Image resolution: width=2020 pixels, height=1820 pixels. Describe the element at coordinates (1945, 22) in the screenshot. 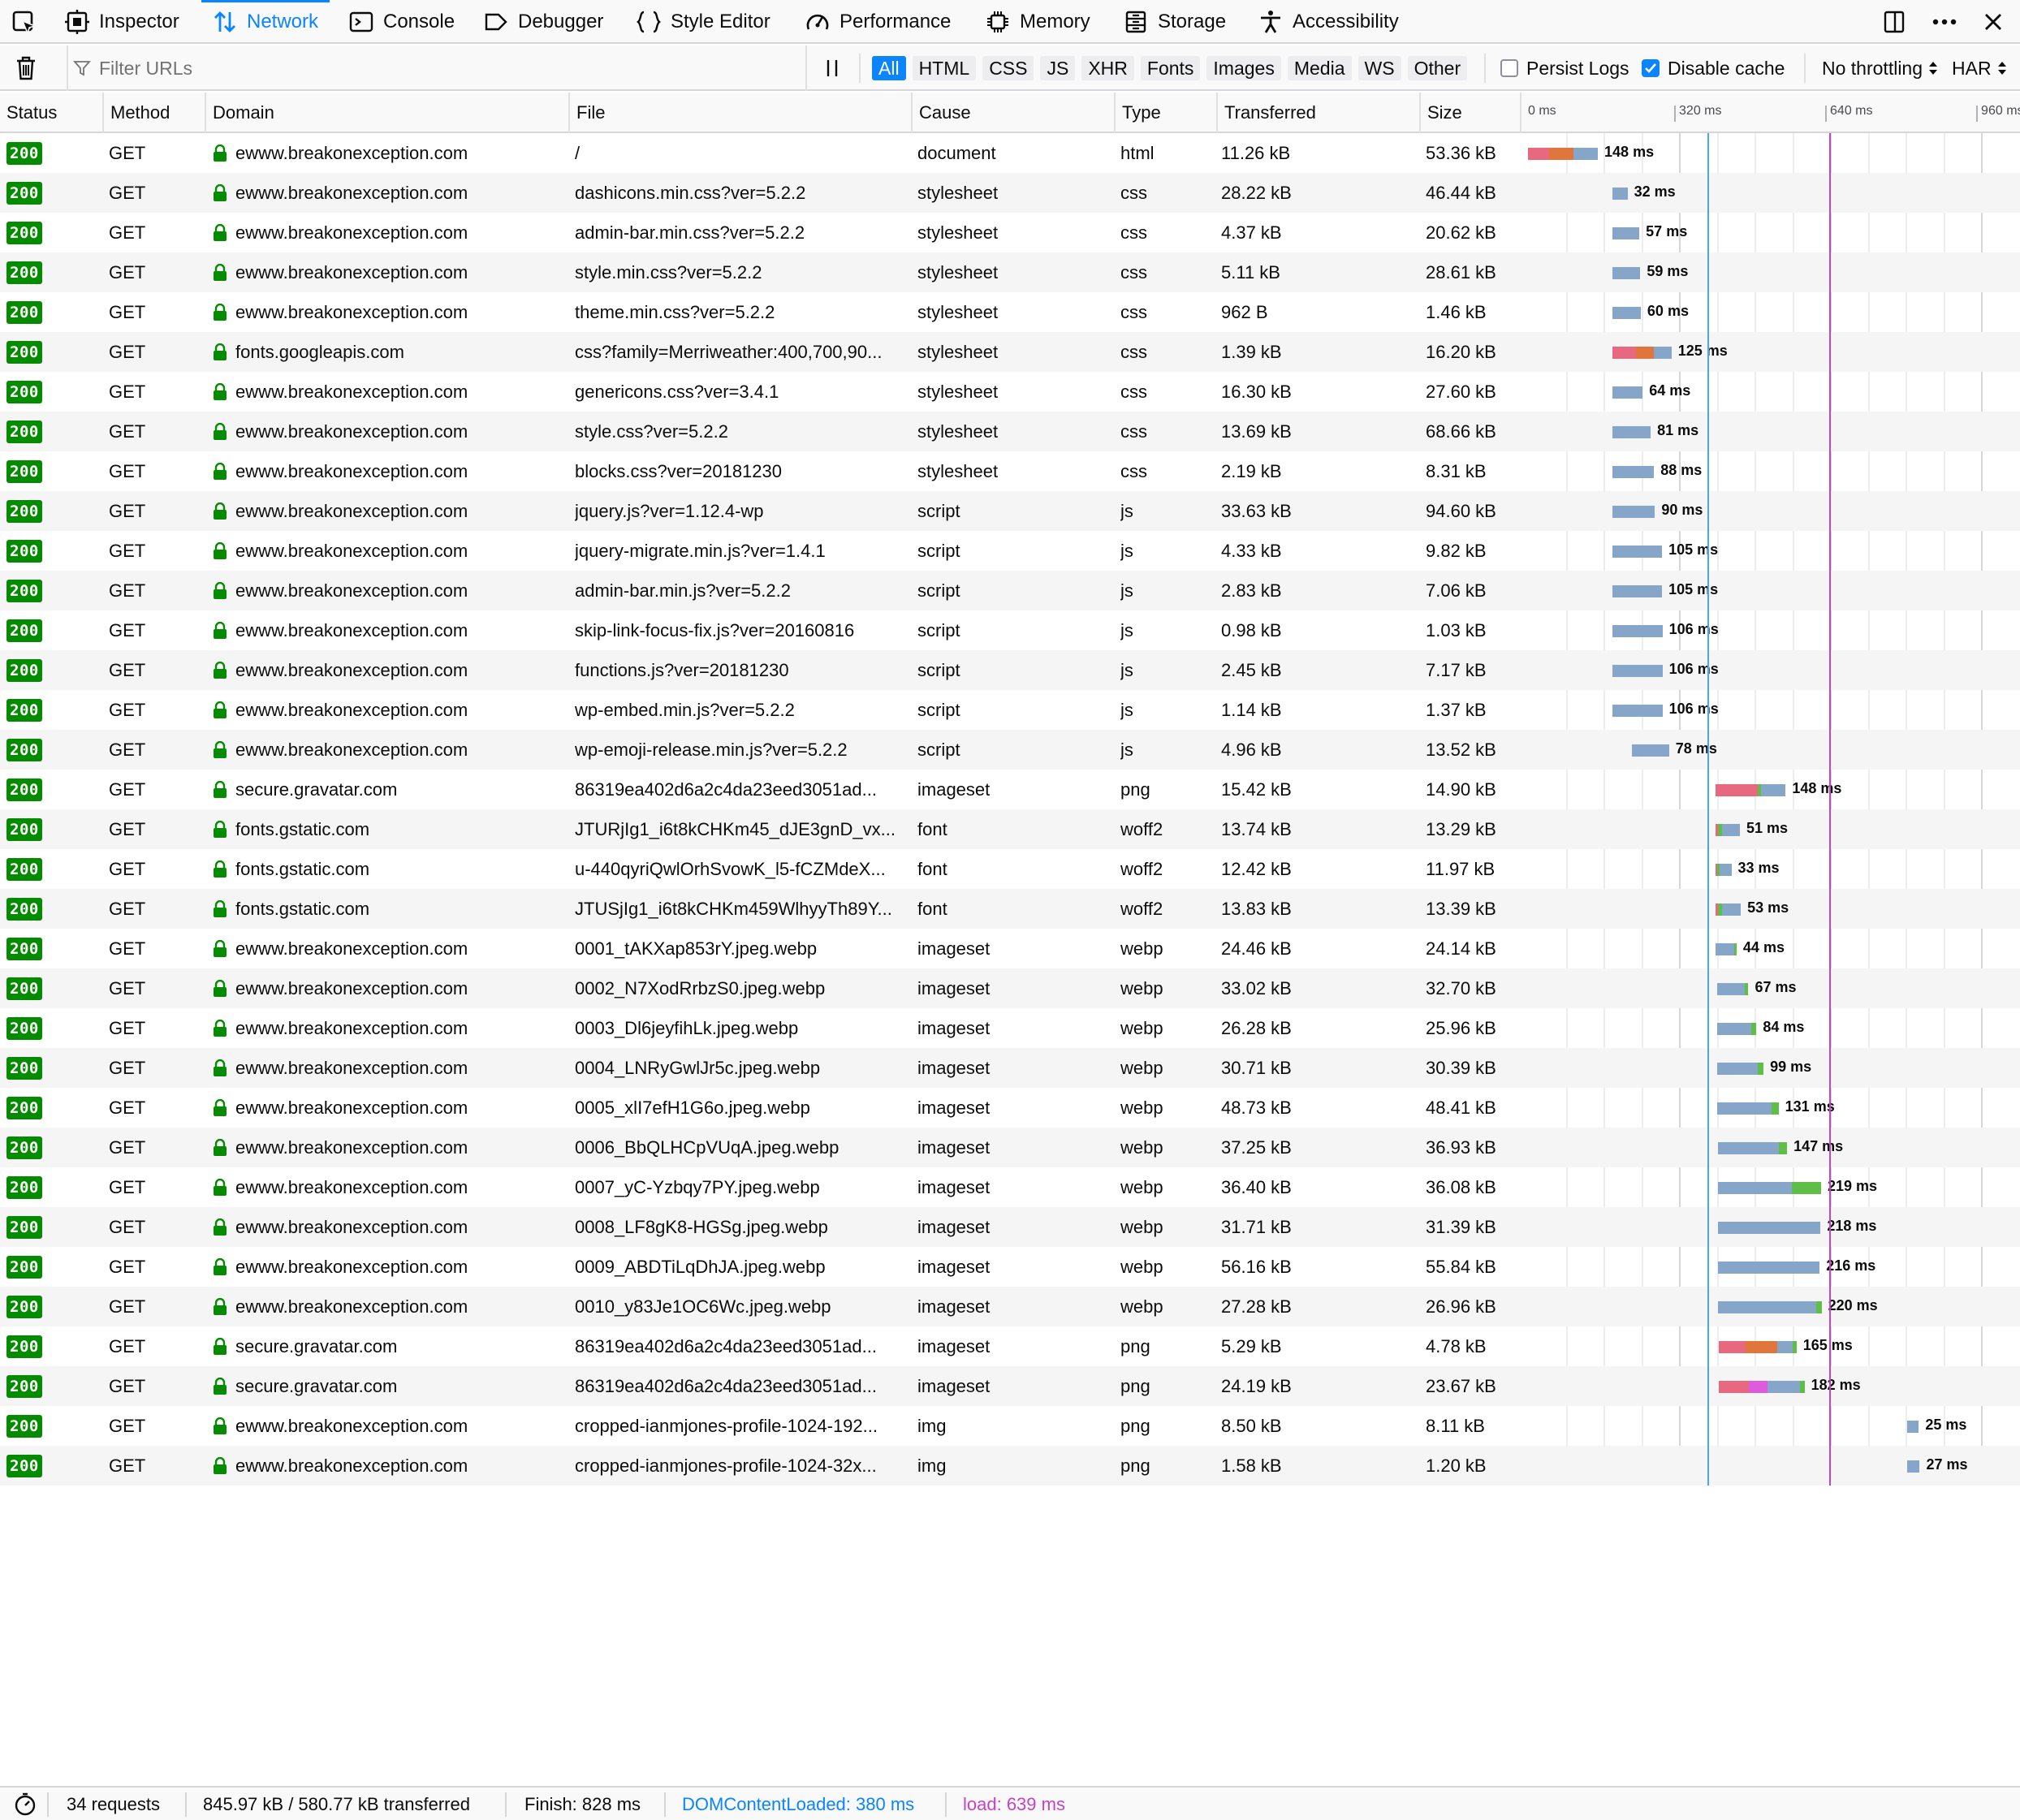

I see `more-options-icon` at that location.